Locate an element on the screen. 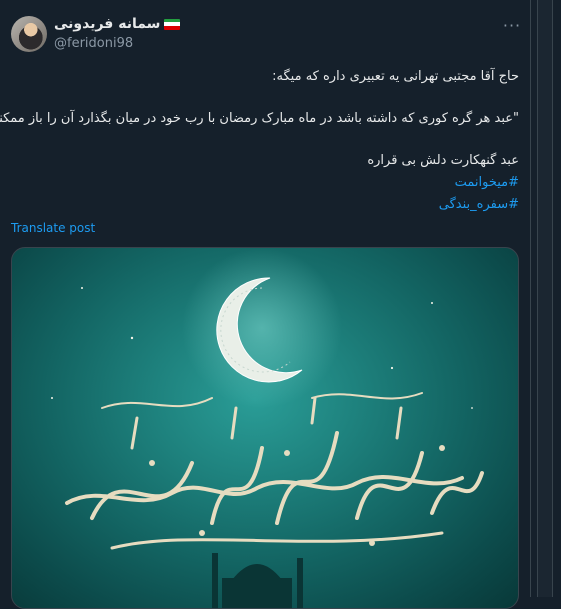 The image size is (561, 609). calligraphy-dots is located at coordinates (297, 495).